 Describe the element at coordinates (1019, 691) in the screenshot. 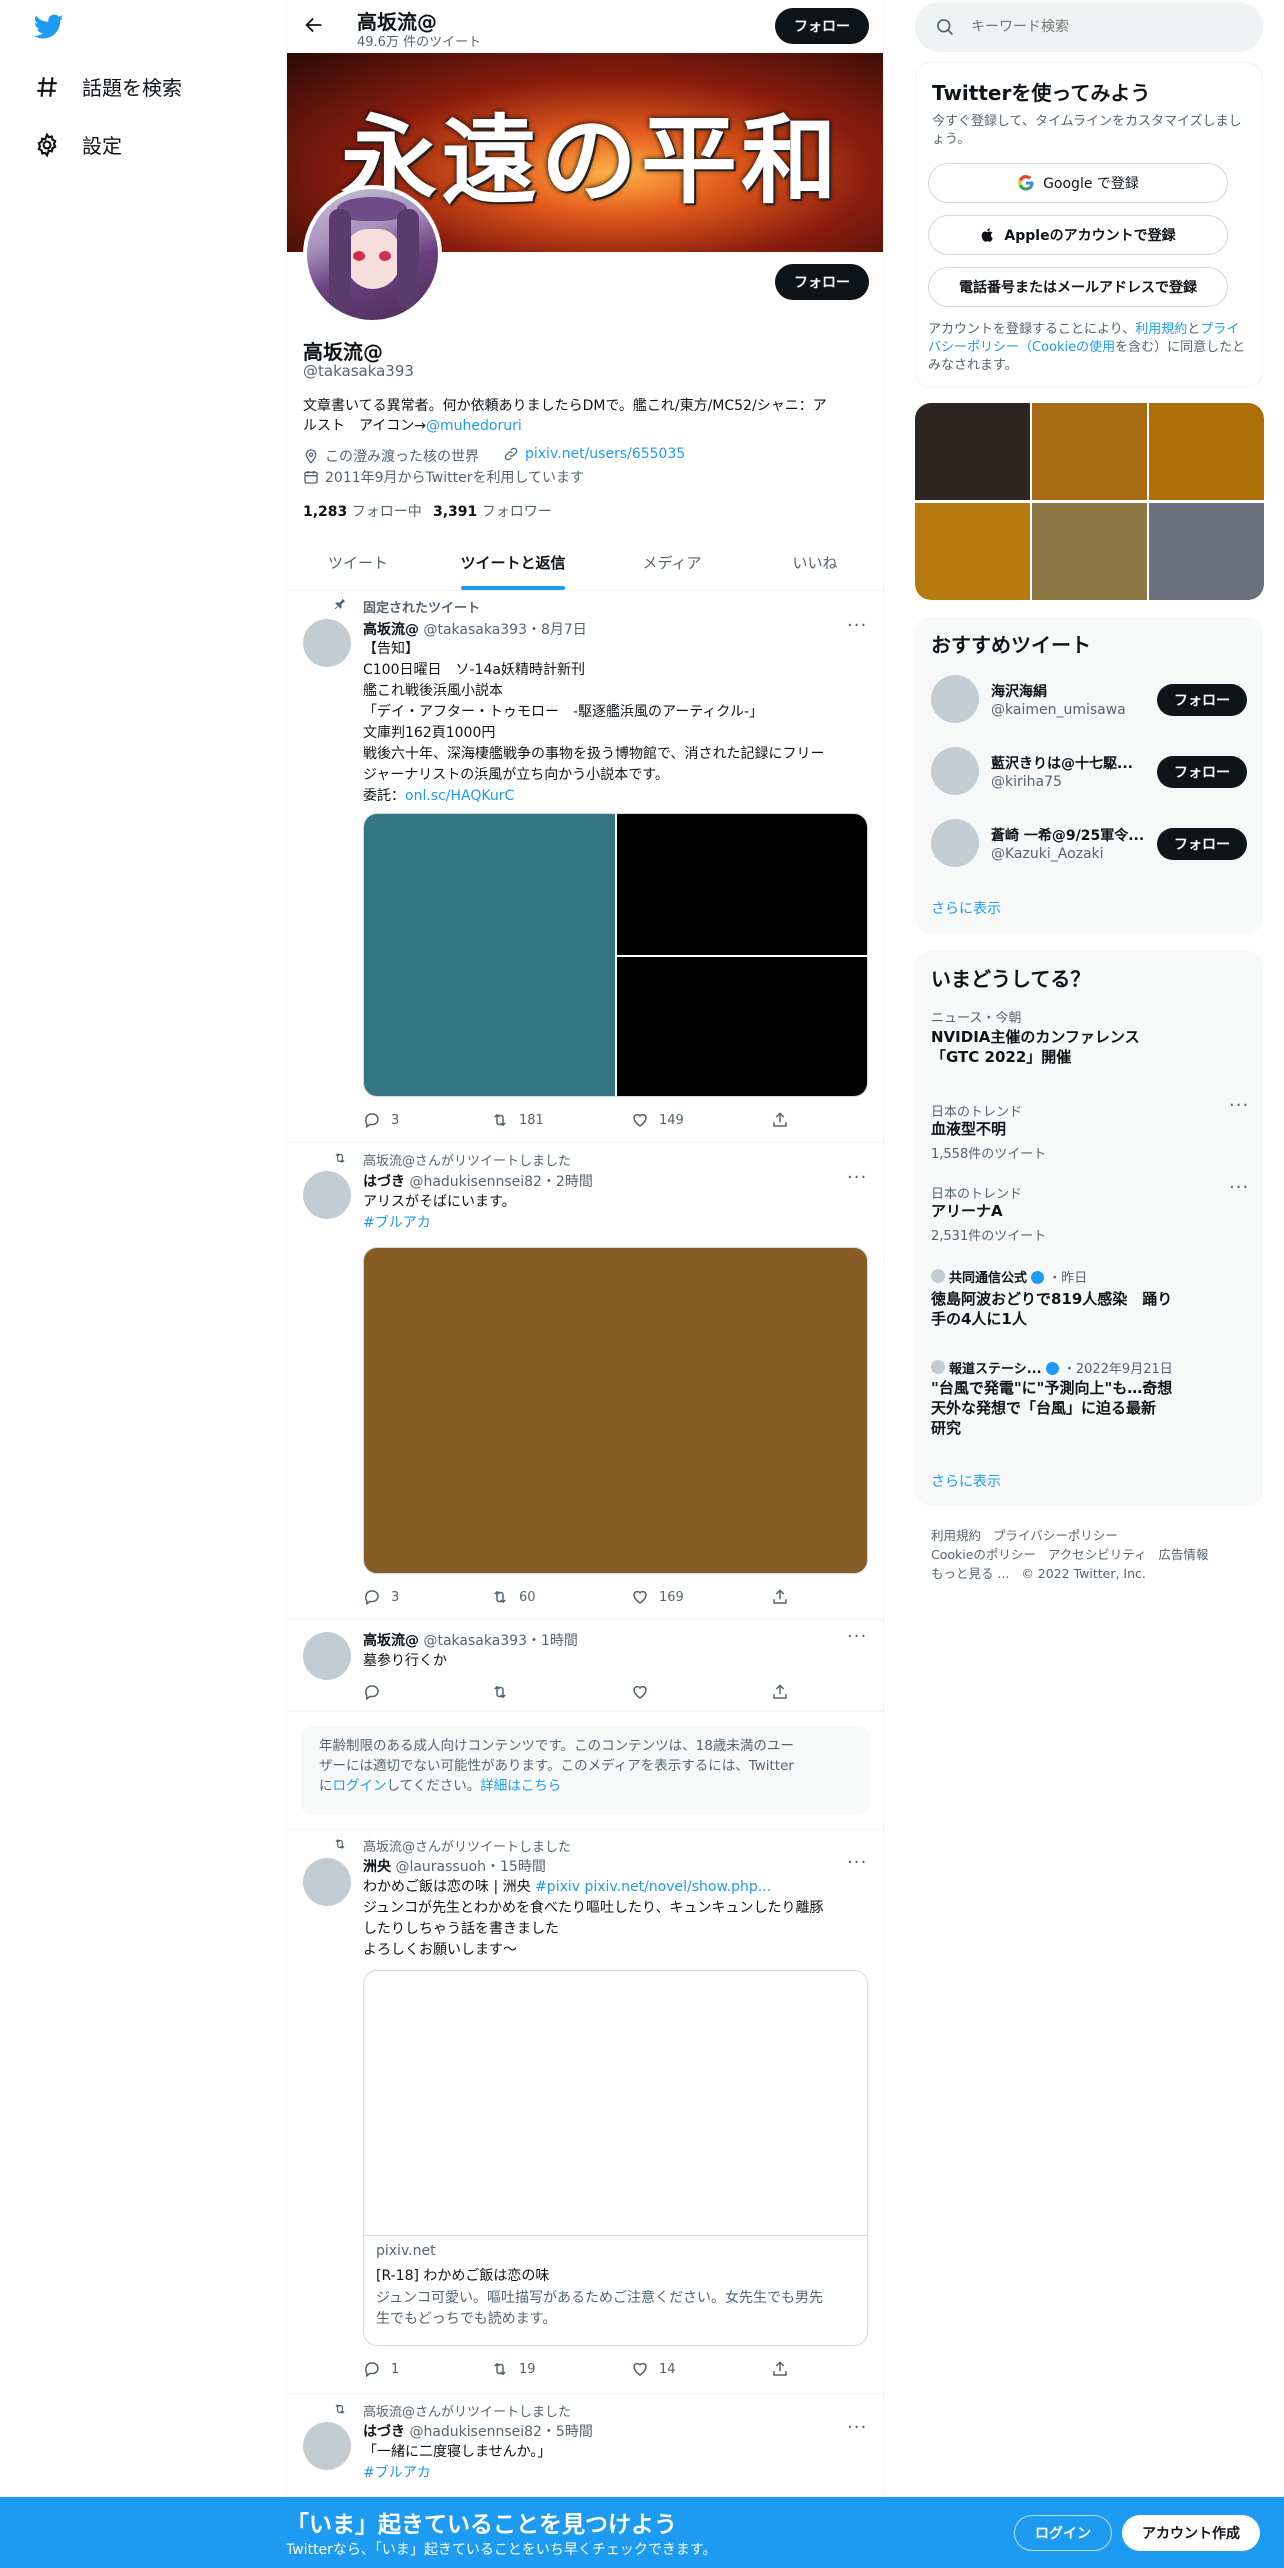

I see `suggested-user-name: 海沢海絹` at that location.